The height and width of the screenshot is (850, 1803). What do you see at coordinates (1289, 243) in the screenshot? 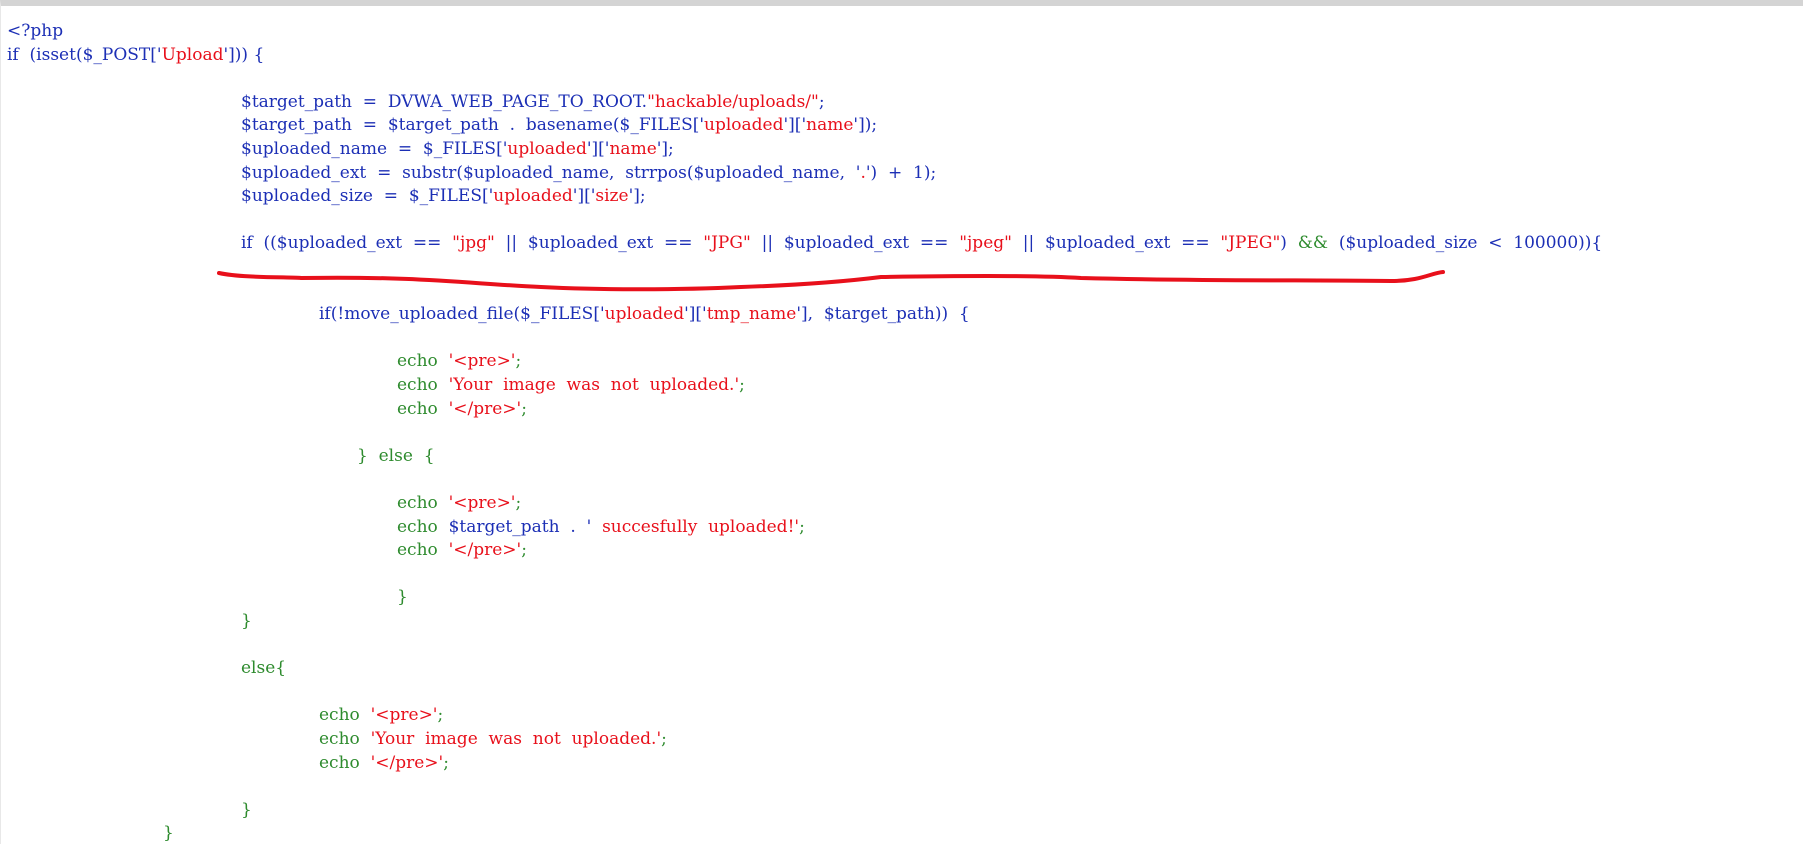
I see `code-token: )` at bounding box center [1289, 243].